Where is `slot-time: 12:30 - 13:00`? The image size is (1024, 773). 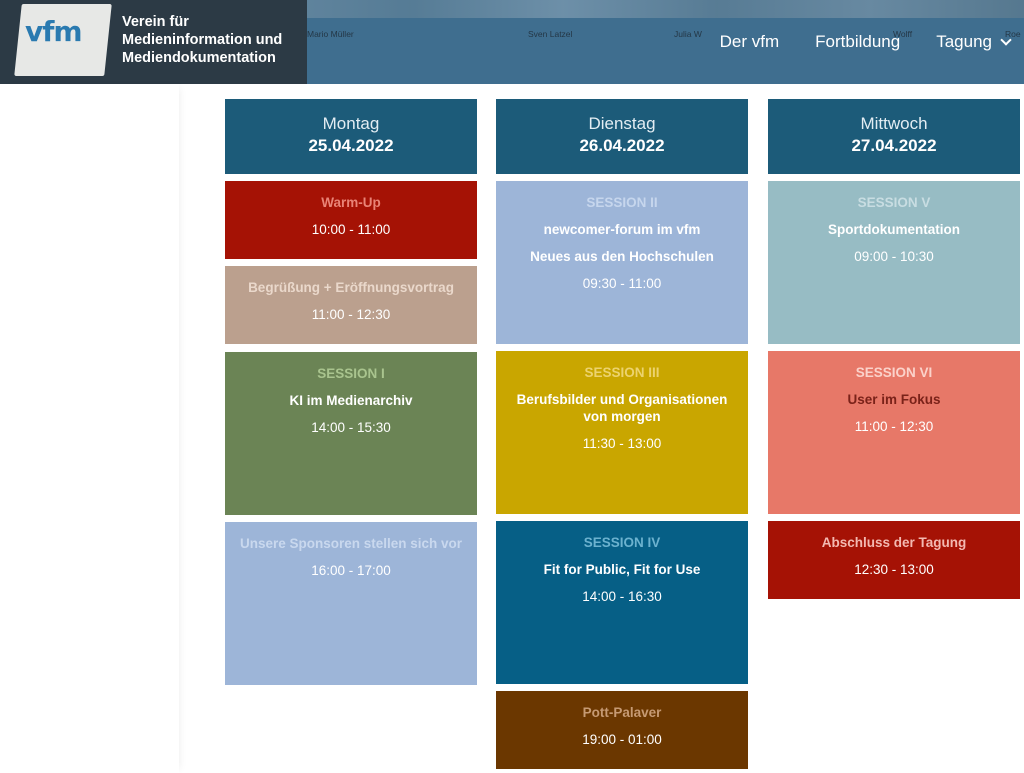 slot-time: 12:30 - 13:00 is located at coordinates (894, 569).